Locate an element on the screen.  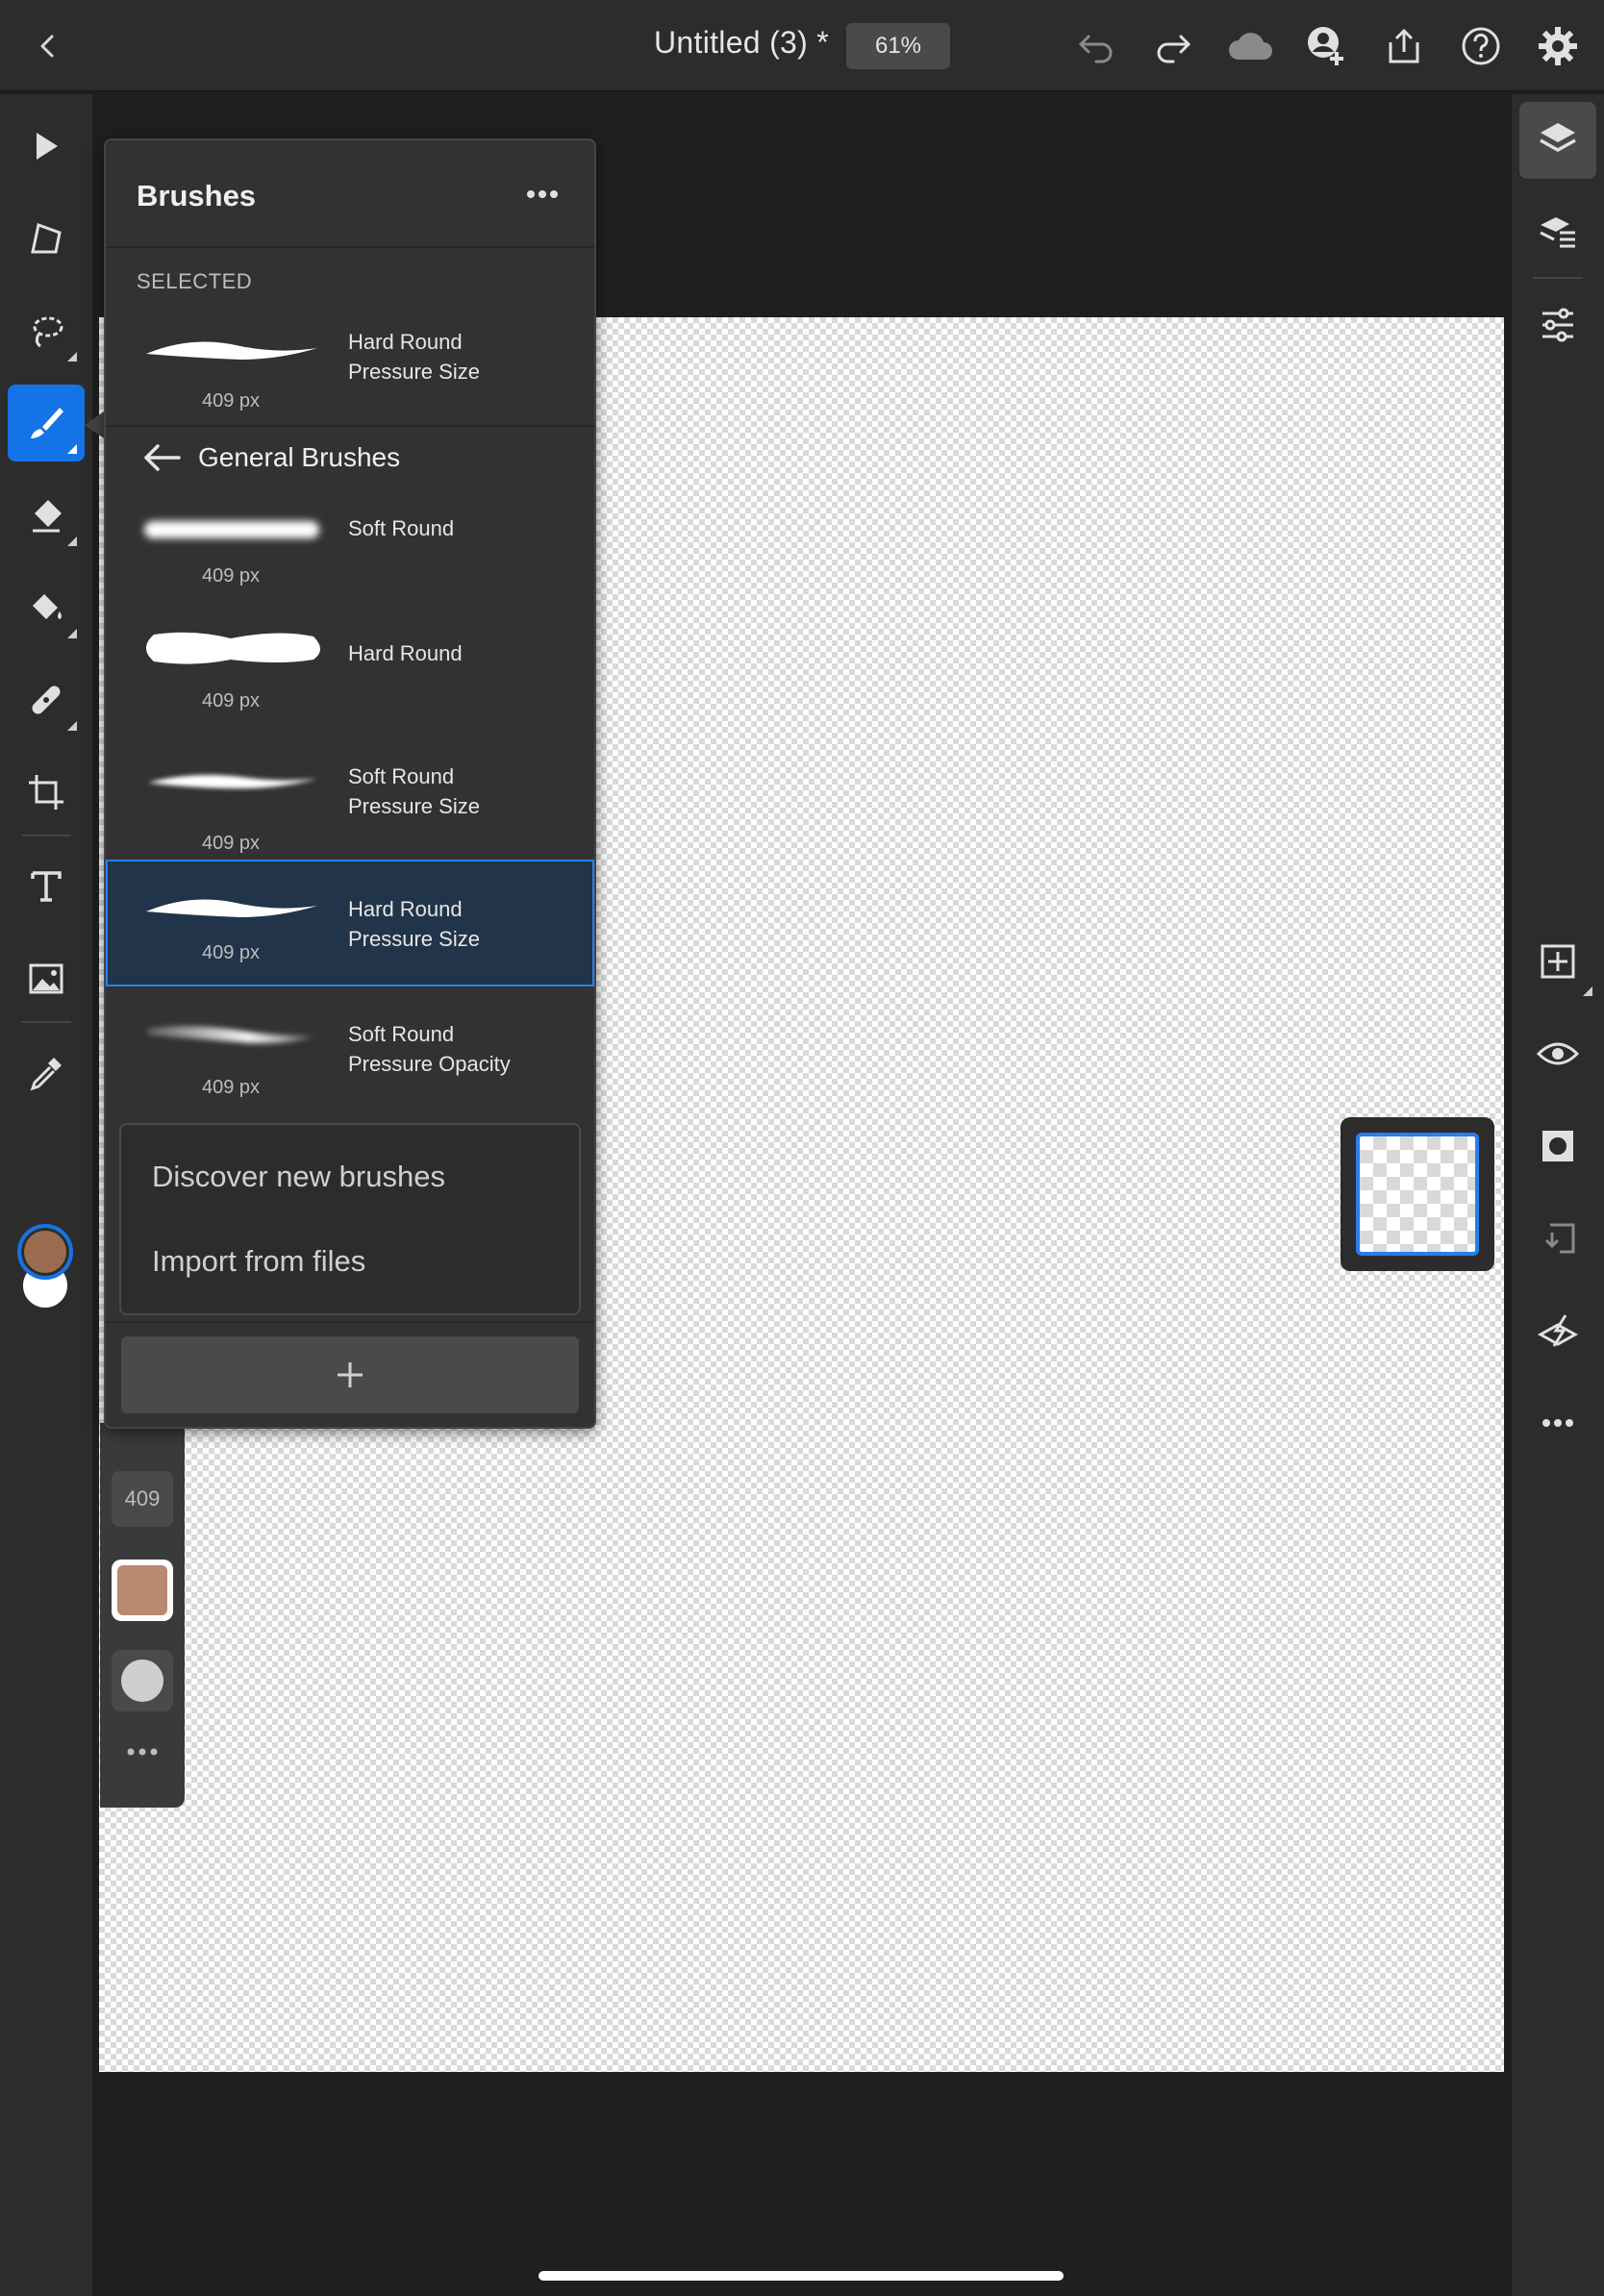
soft-round-opacity-stroke-icon is located at coordinates (230, 1035).